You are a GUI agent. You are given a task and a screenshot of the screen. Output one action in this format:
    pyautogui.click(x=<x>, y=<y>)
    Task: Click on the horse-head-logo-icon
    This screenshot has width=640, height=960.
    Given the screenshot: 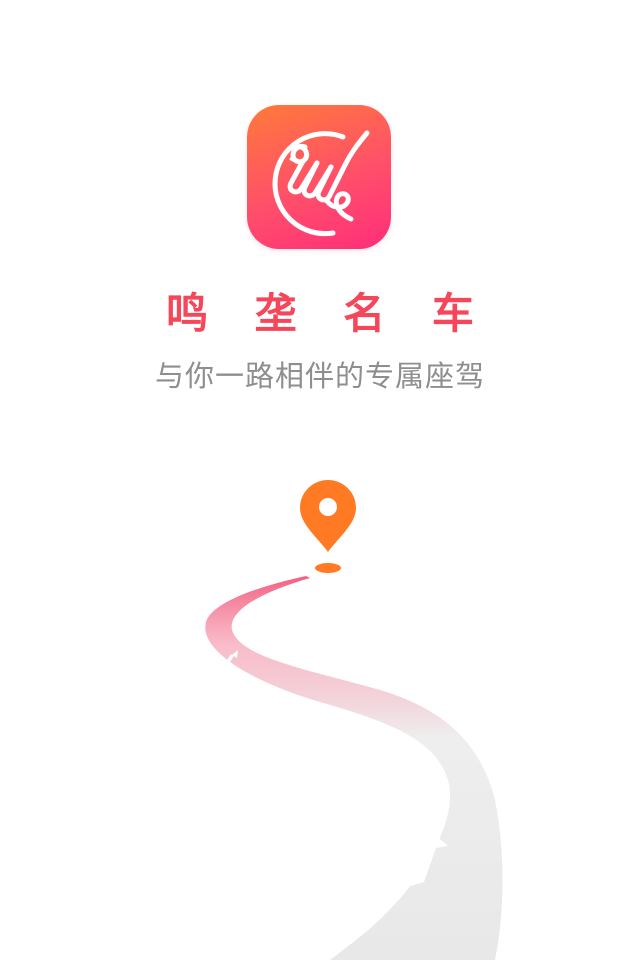 What is the action you would take?
    pyautogui.click(x=321, y=183)
    